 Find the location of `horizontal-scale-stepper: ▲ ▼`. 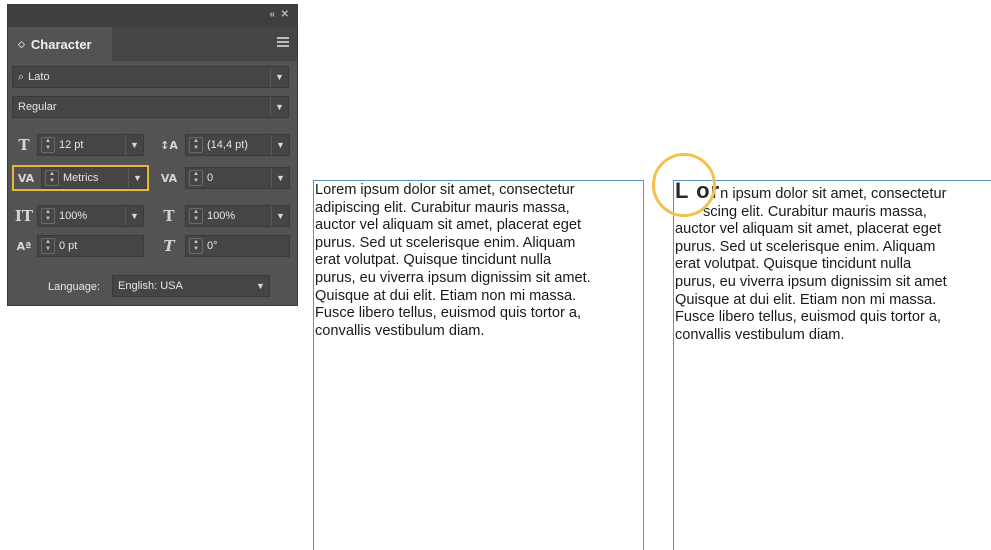

horizontal-scale-stepper: ▲ ▼ is located at coordinates (196, 216).